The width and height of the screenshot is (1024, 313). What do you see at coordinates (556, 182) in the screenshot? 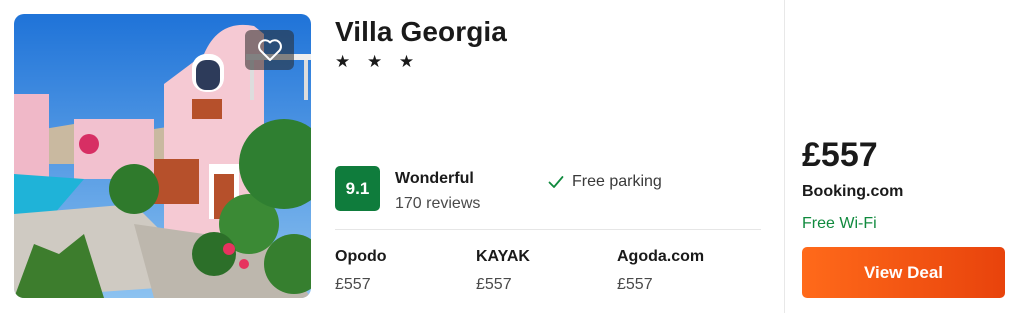
I see `check-icon` at bounding box center [556, 182].